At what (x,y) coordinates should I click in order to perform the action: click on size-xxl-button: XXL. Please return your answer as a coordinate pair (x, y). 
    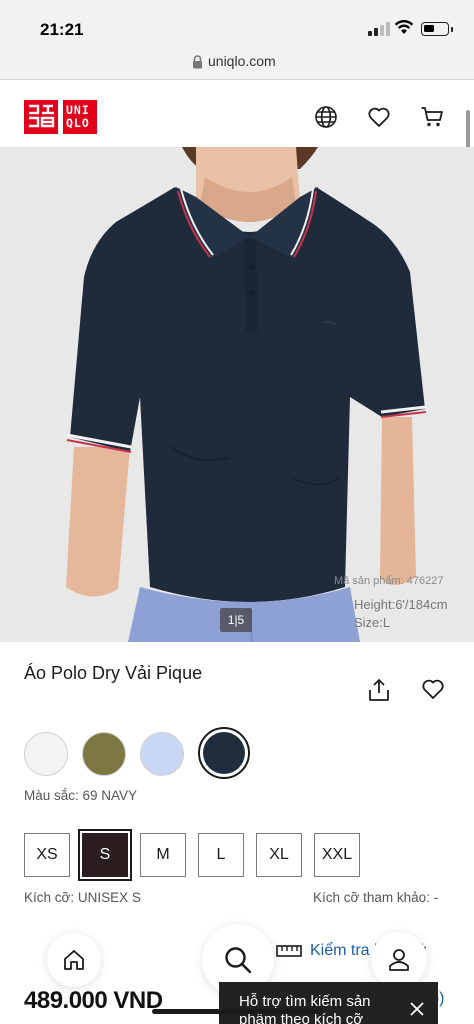
    Looking at the image, I should click on (337, 855).